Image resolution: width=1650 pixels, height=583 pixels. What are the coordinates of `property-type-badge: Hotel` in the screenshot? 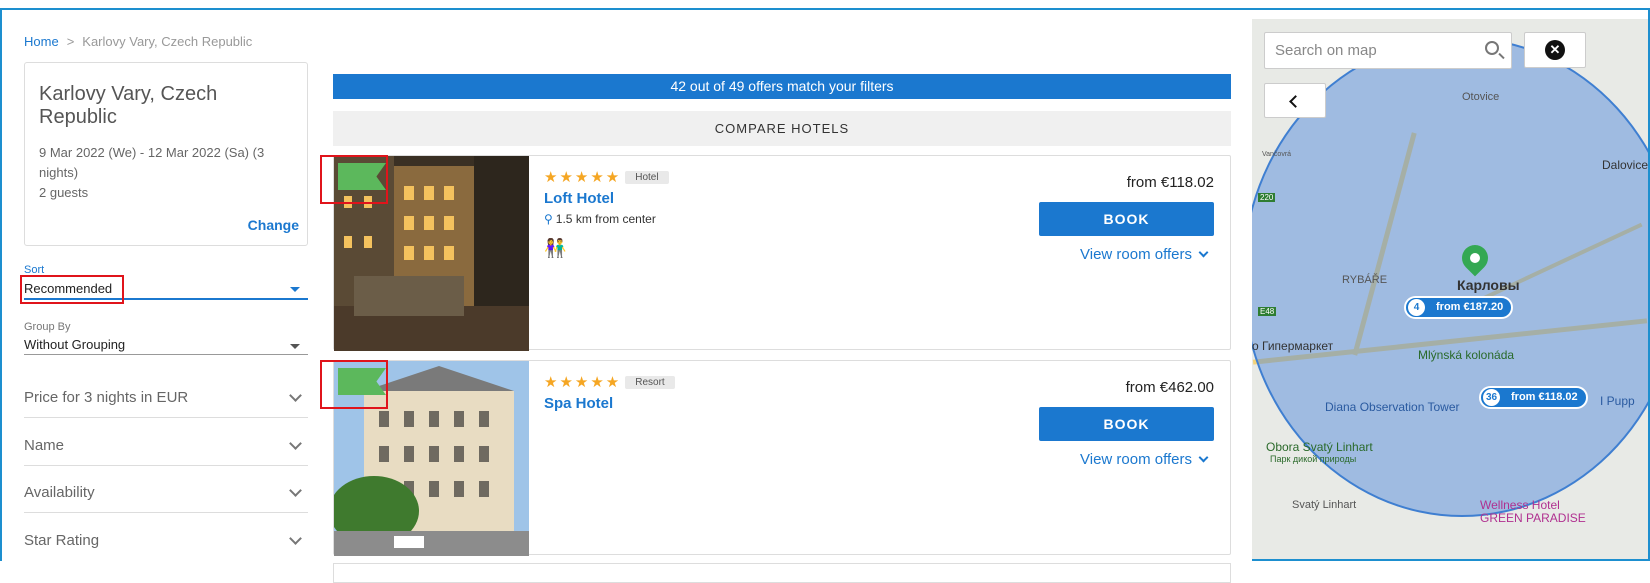 It's located at (647, 177).